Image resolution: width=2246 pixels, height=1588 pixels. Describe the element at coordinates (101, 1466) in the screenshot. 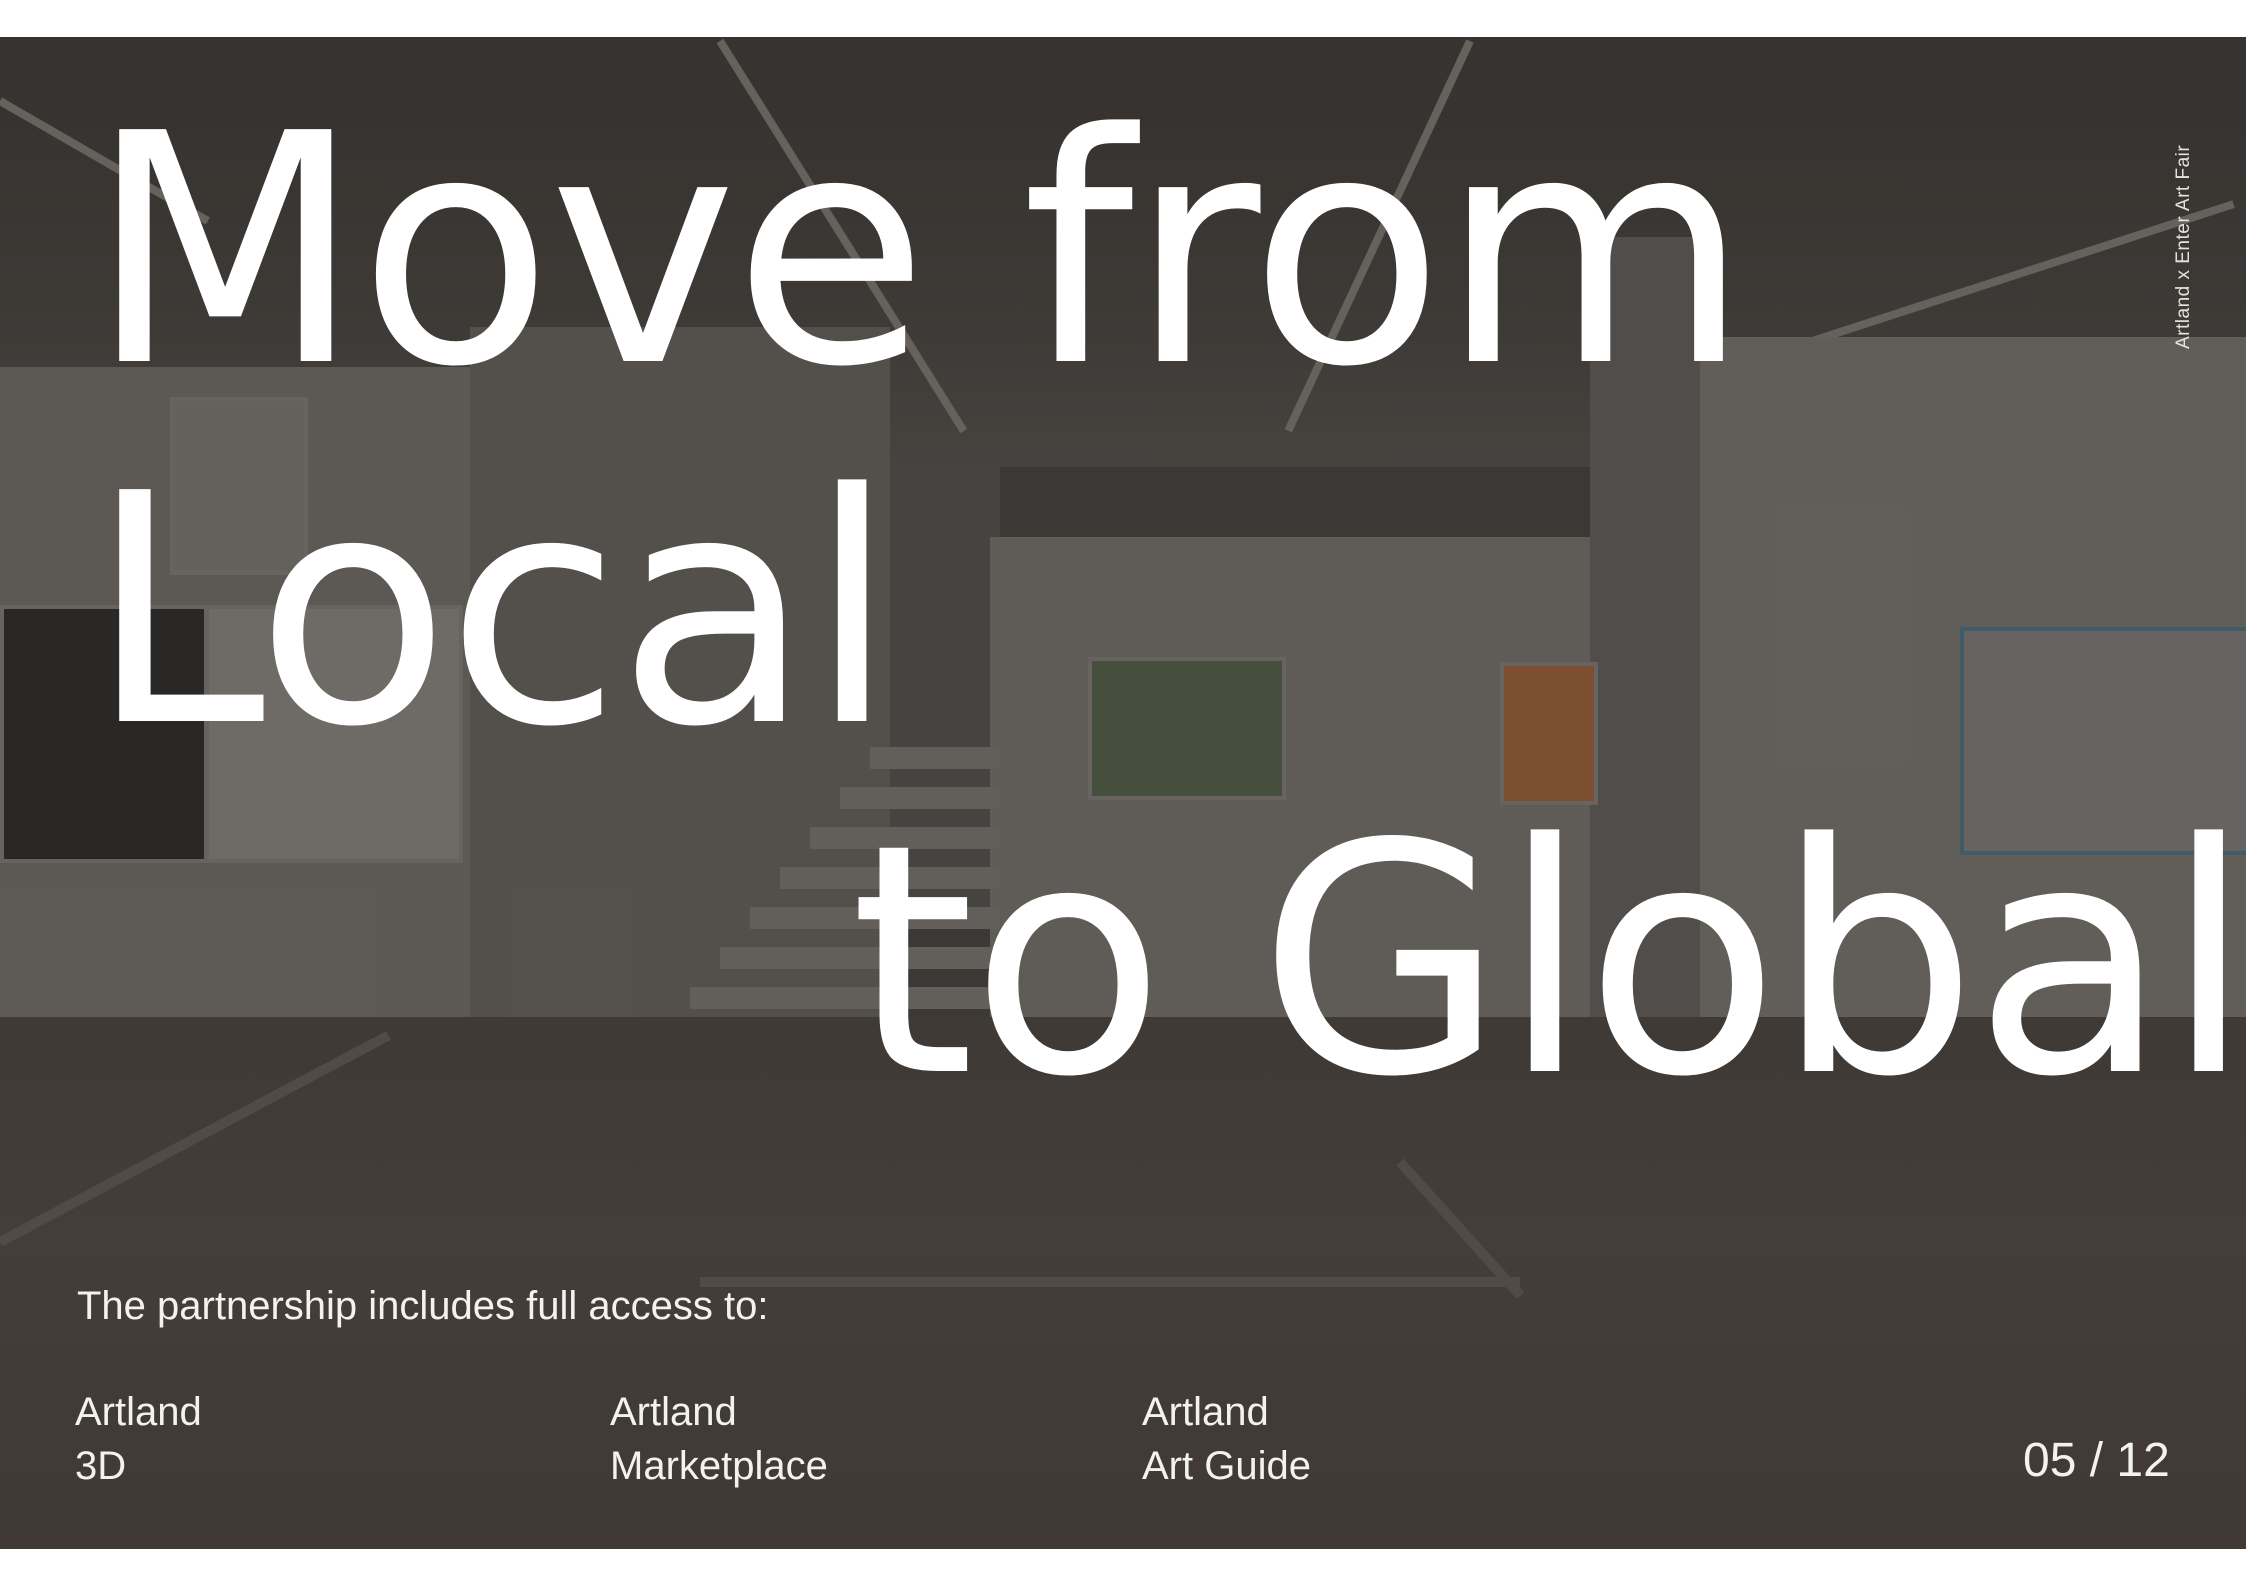

I see `product-type: 3D` at that location.